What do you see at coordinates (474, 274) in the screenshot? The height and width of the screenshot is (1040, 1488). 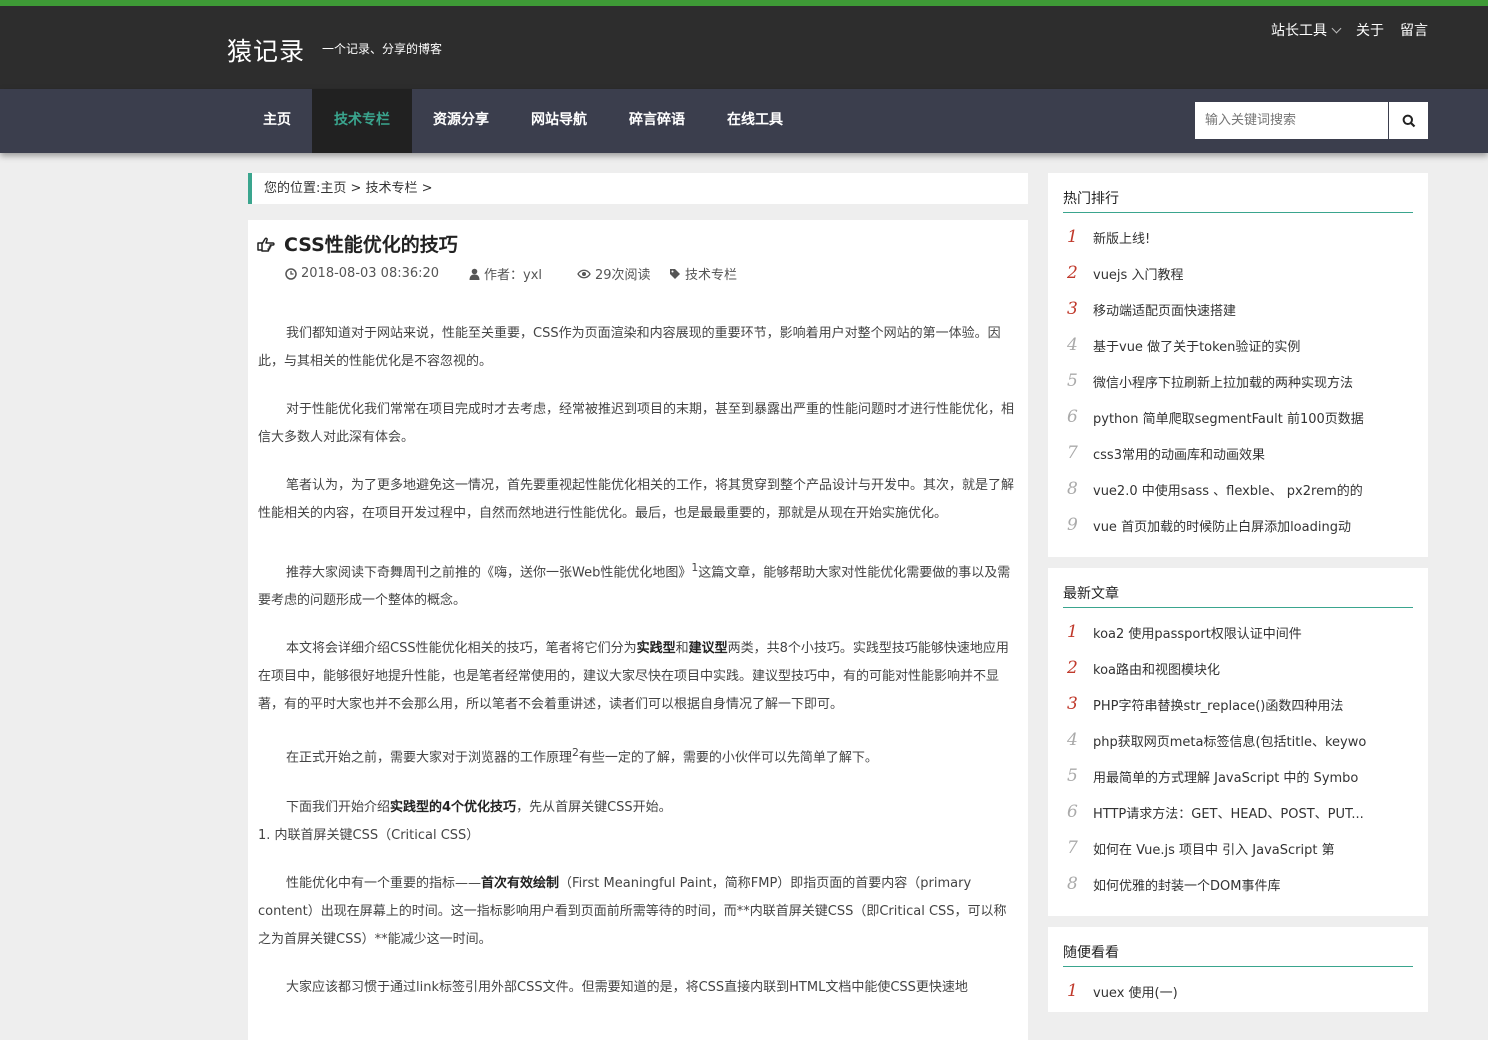 I see `user-icon` at bounding box center [474, 274].